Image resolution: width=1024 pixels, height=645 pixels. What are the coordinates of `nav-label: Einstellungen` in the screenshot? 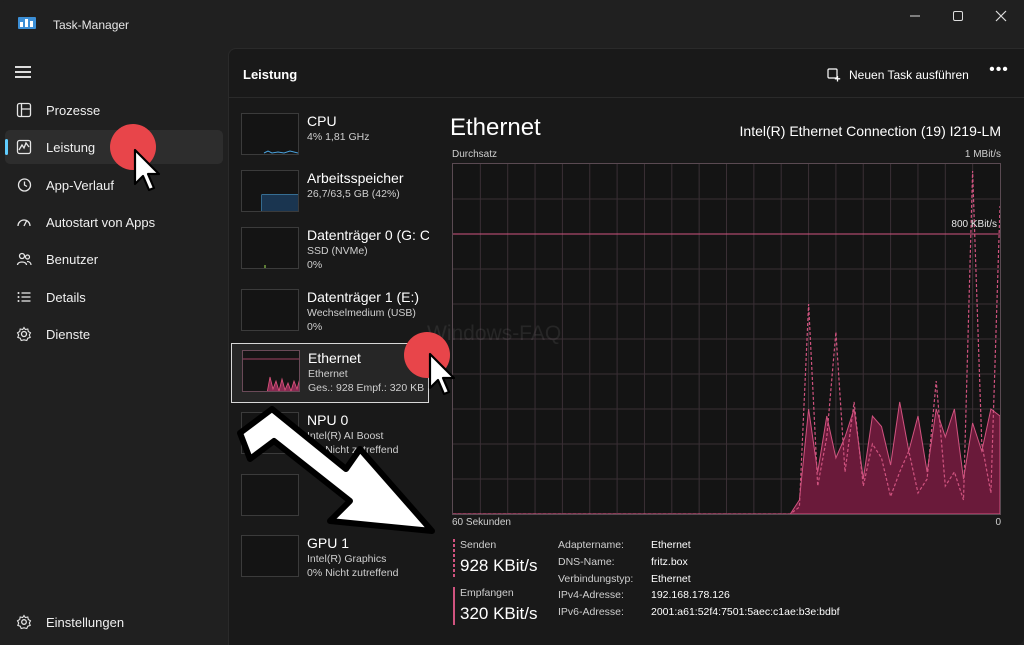 It's located at (85, 622).